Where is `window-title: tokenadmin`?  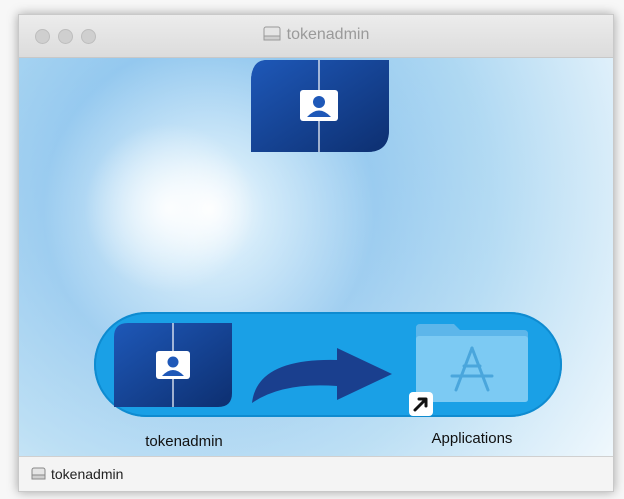
window-title: tokenadmin is located at coordinates (328, 34).